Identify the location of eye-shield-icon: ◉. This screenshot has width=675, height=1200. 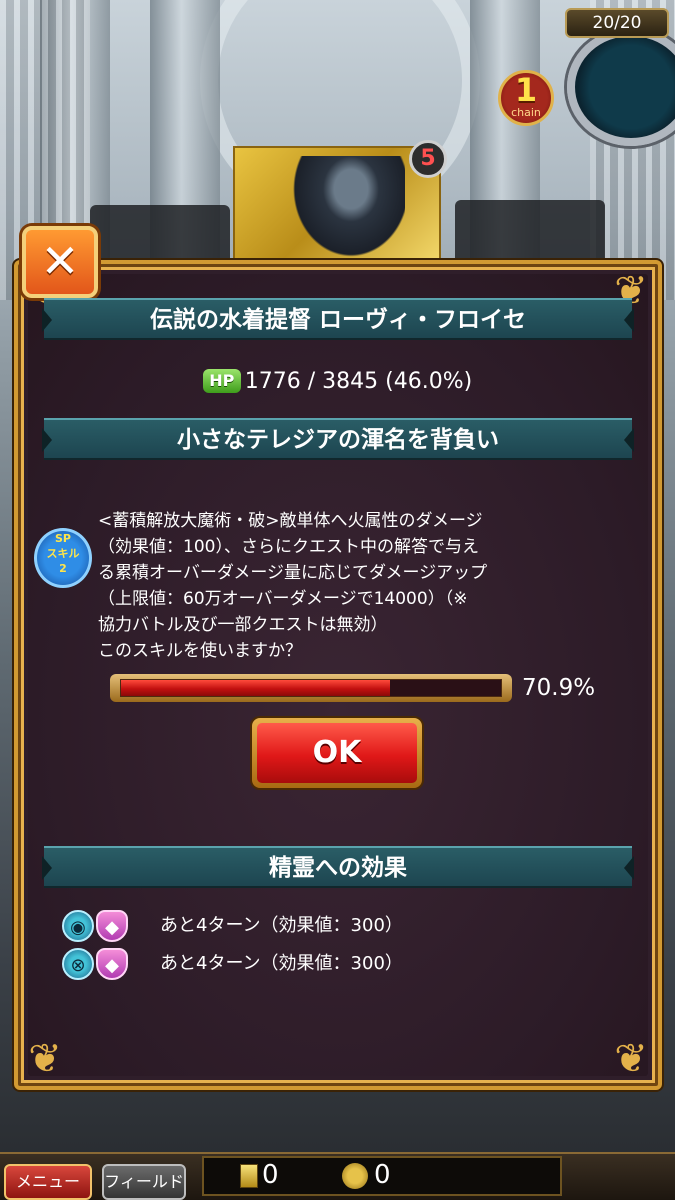
(78, 926).